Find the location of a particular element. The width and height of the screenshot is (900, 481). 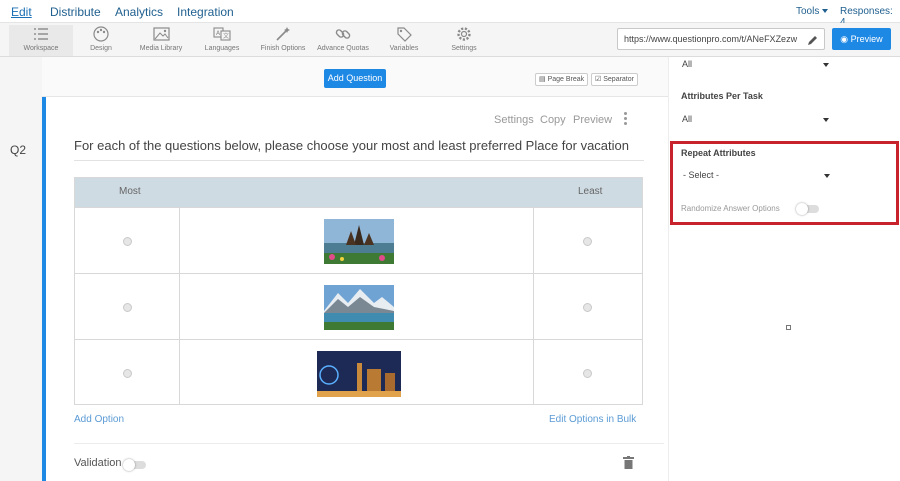

survey-url-text: https://www.questionpro.com/t/ANeFXZezw is located at coordinates (711, 39).